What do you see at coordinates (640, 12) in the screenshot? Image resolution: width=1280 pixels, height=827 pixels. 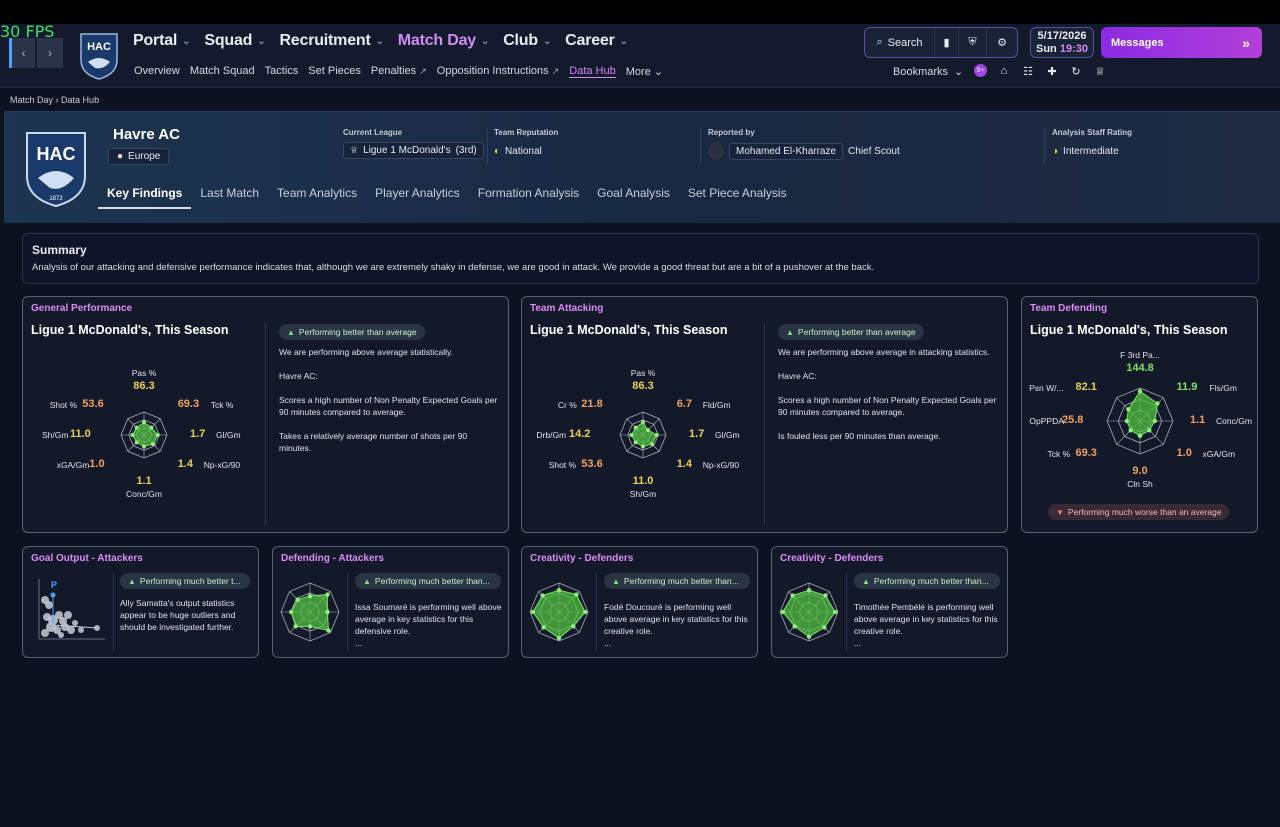 I see `top-bar` at bounding box center [640, 12].